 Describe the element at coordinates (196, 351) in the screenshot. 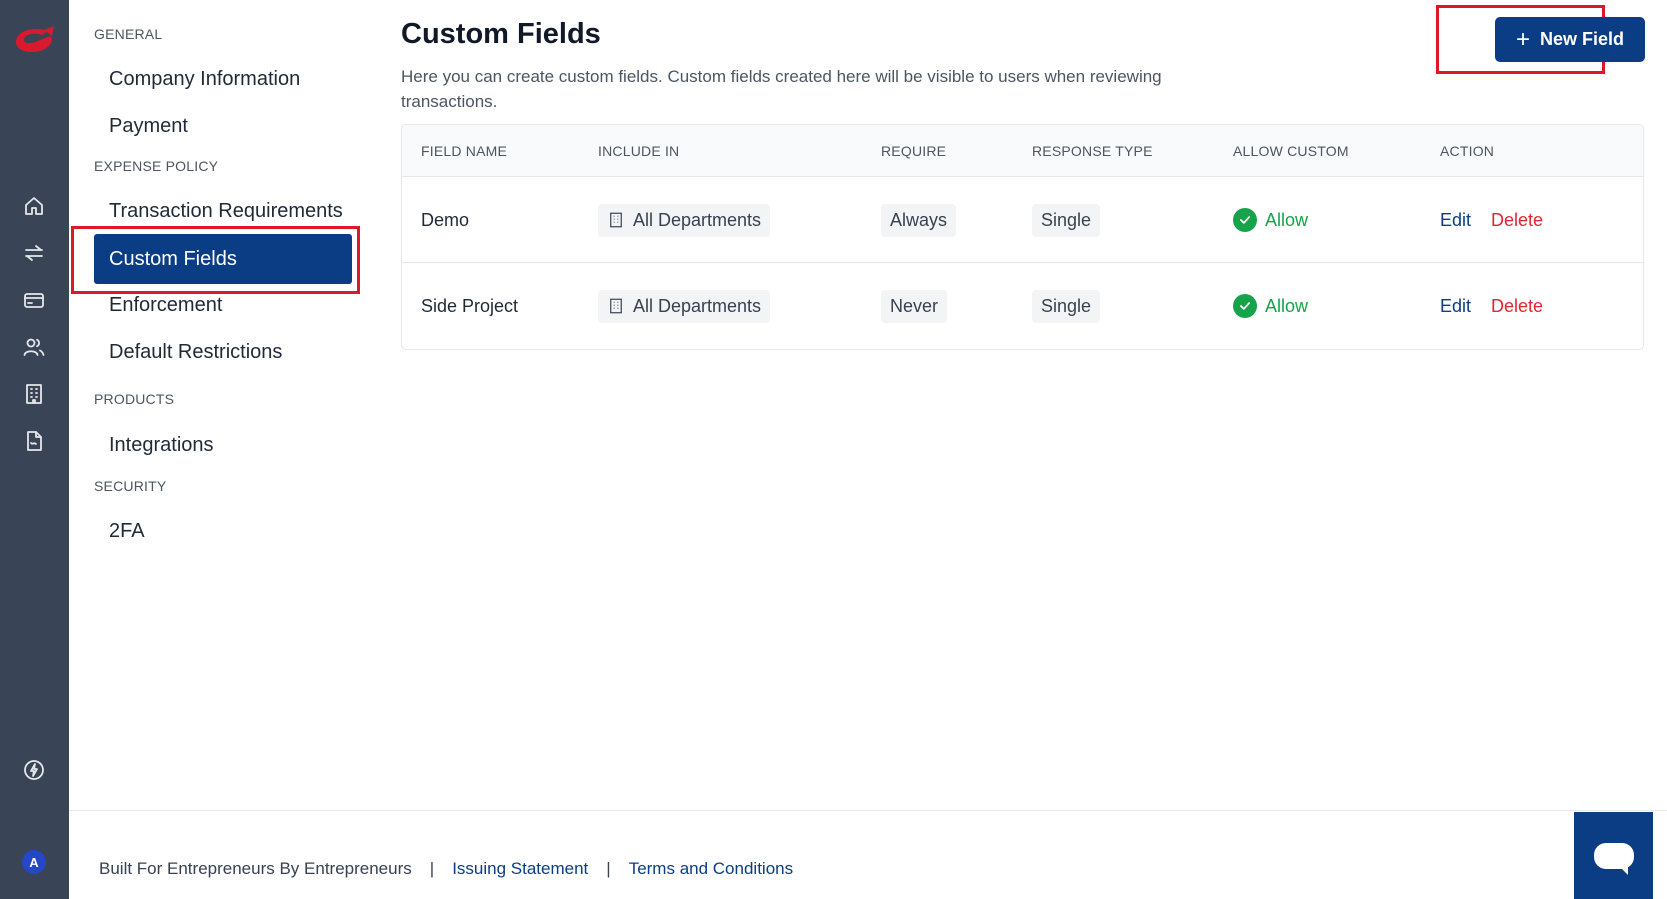

I see `sidebar-item-label: Default Restrictions` at that location.